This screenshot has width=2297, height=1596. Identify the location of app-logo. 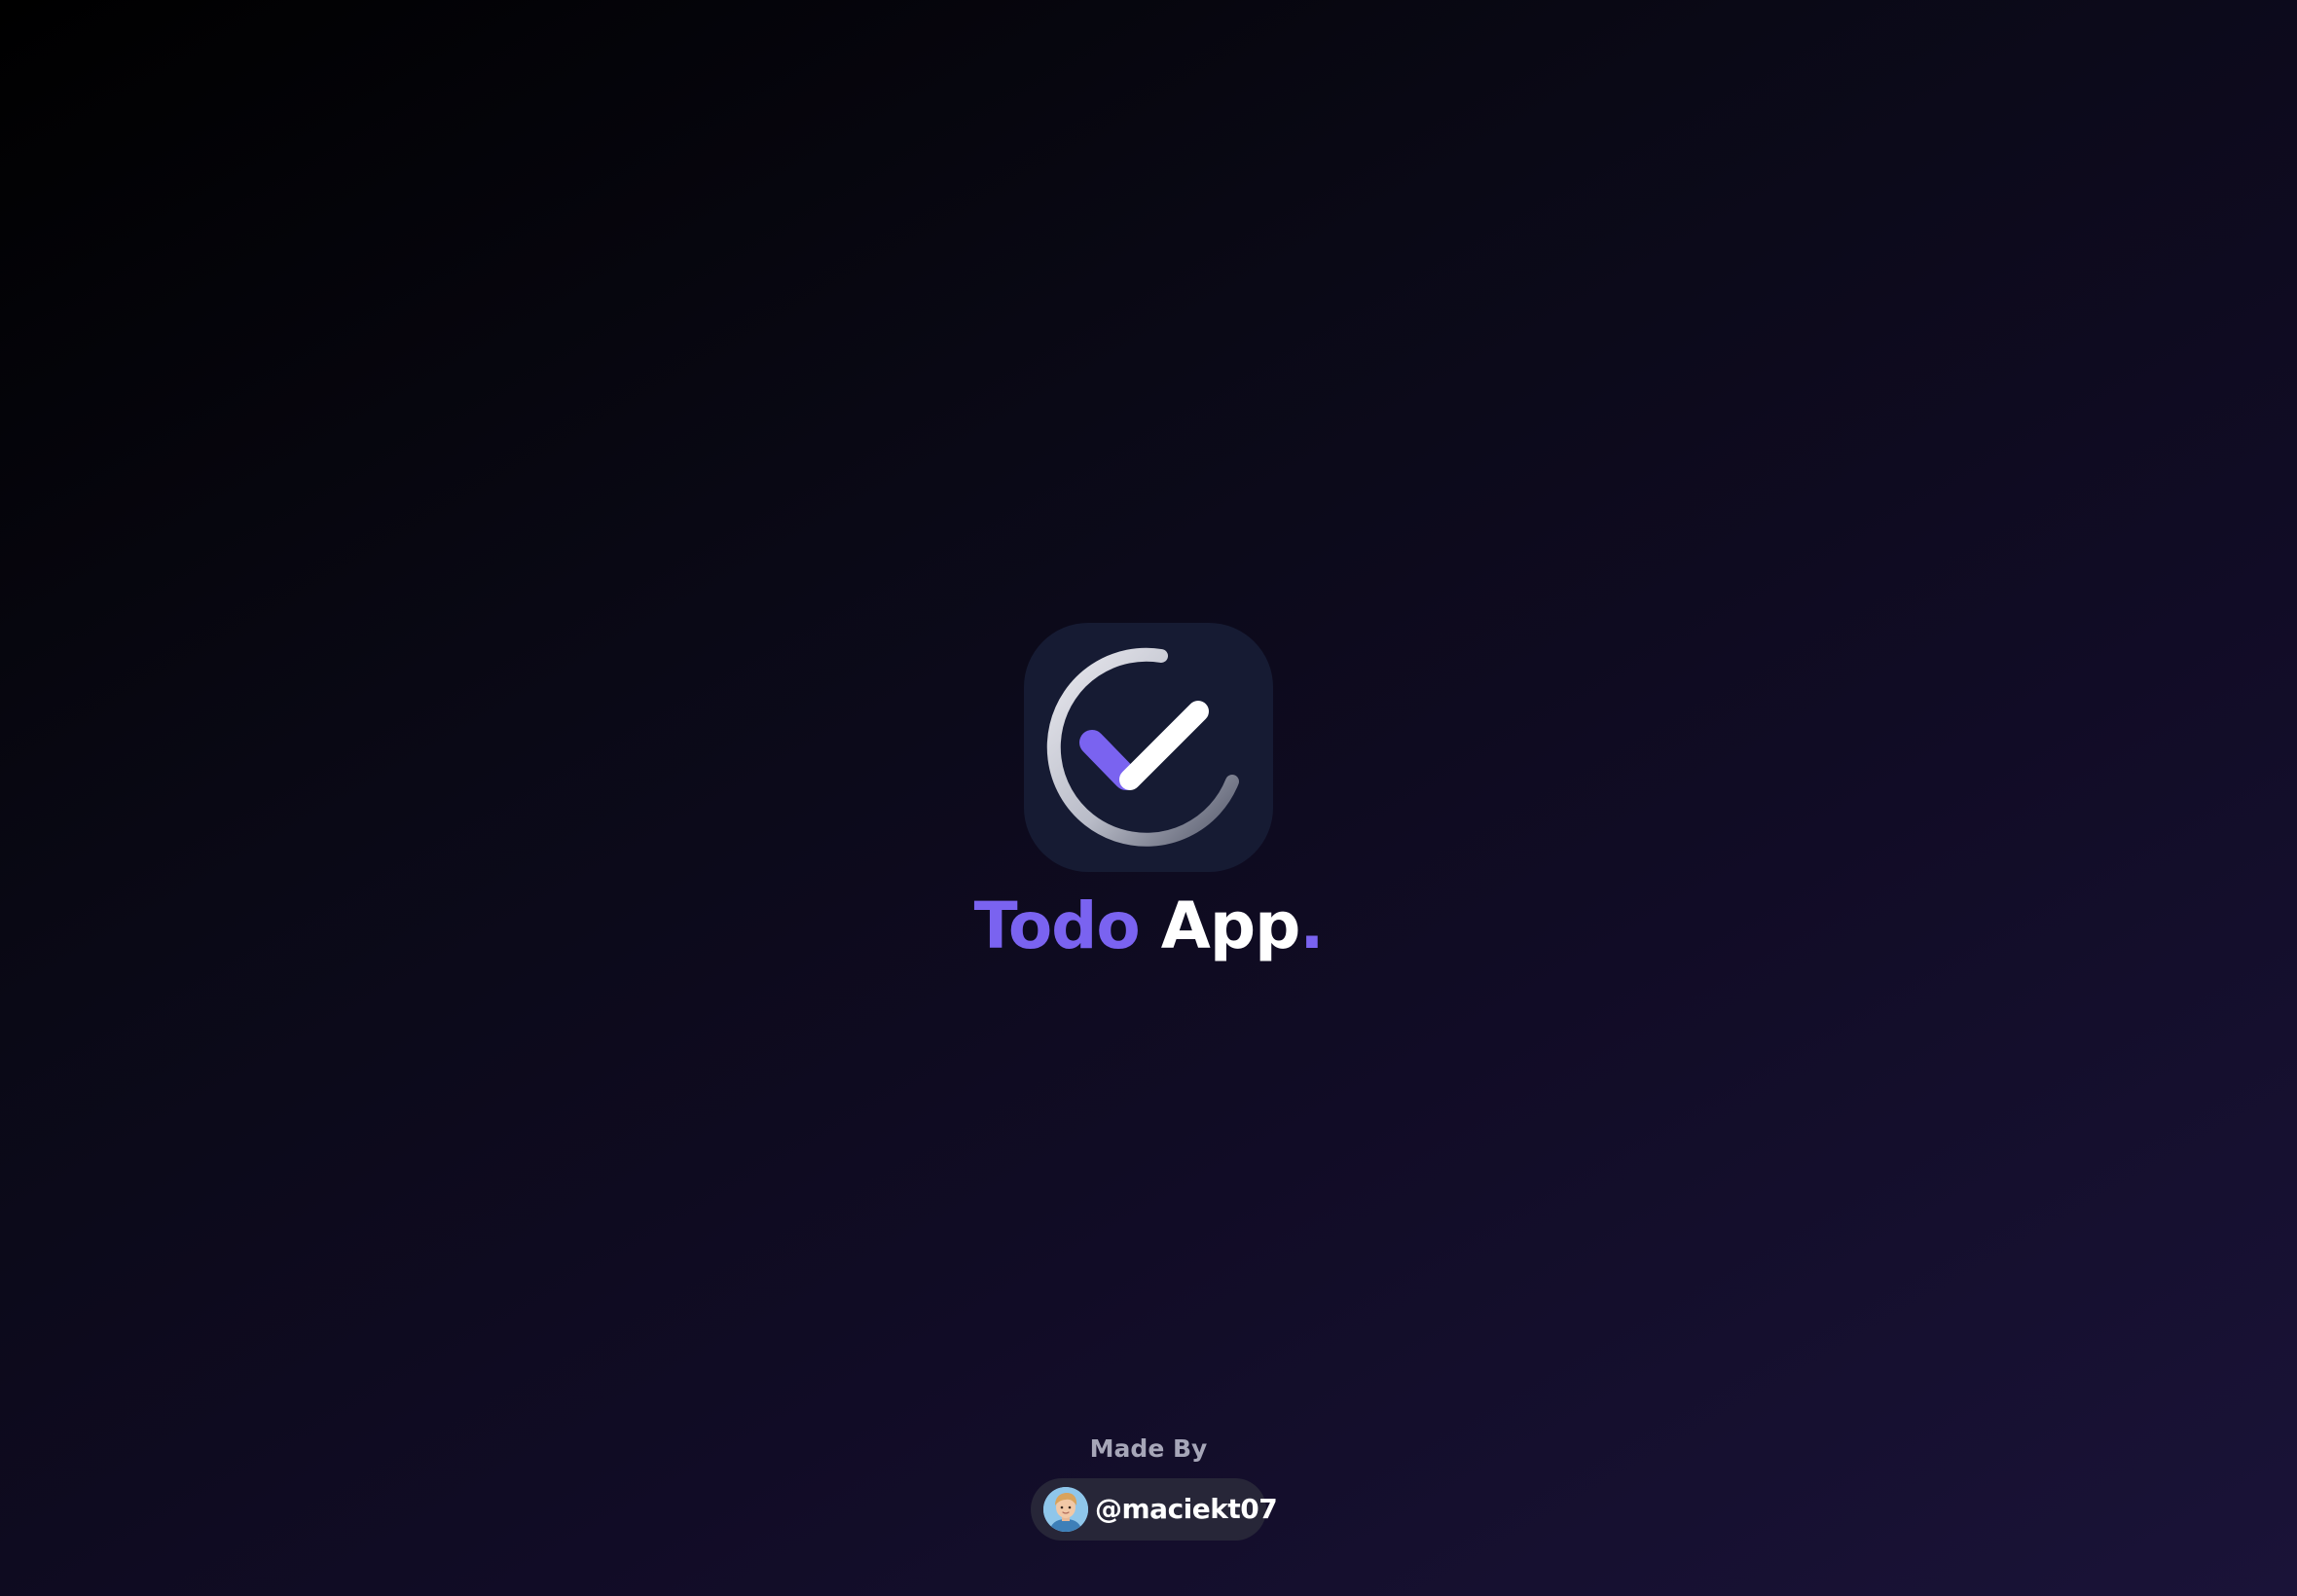
(1148, 747).